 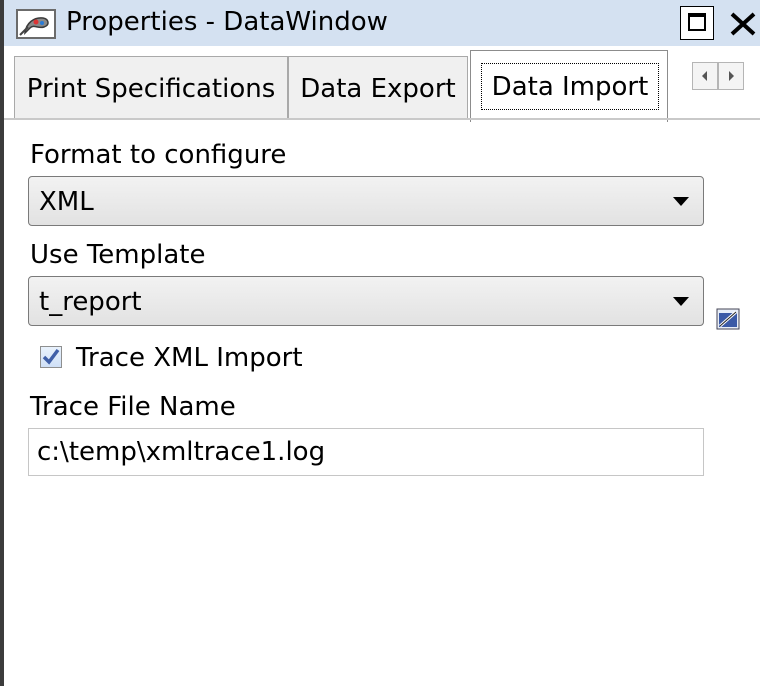 I want to click on arrow-right-icon, so click(x=731, y=76).